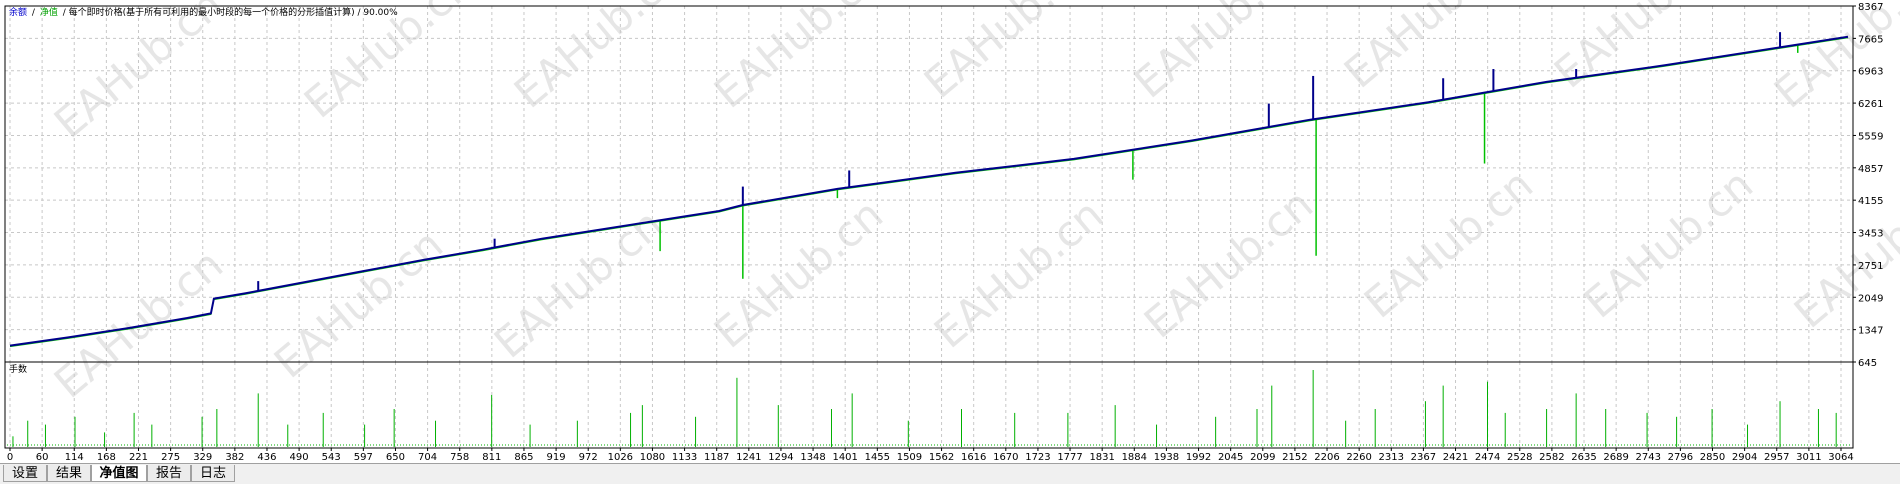 The height and width of the screenshot is (484, 1900). I want to click on x-tick-label: 1401, so click(844, 457).